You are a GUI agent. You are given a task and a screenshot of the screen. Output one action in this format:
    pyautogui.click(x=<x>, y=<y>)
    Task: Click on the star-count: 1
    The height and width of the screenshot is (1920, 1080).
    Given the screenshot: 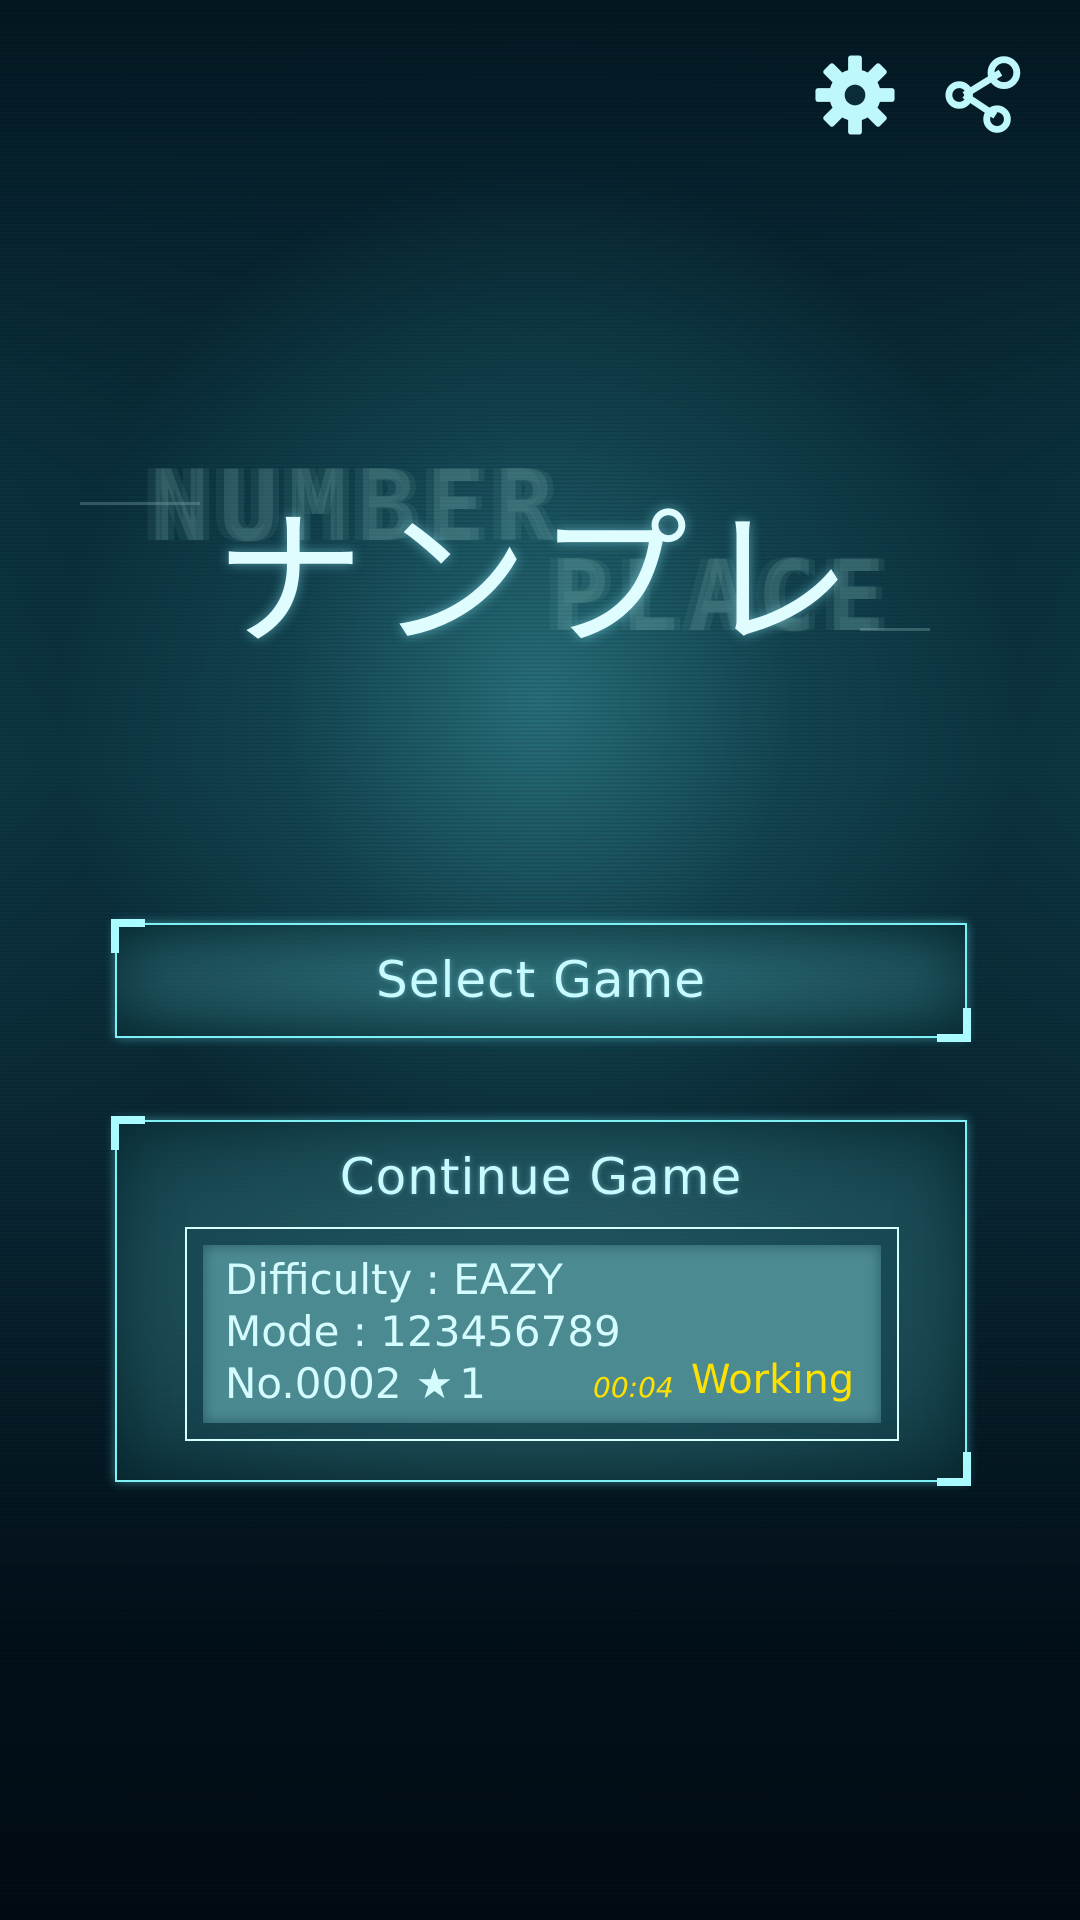 What is the action you would take?
    pyautogui.click(x=473, y=1383)
    